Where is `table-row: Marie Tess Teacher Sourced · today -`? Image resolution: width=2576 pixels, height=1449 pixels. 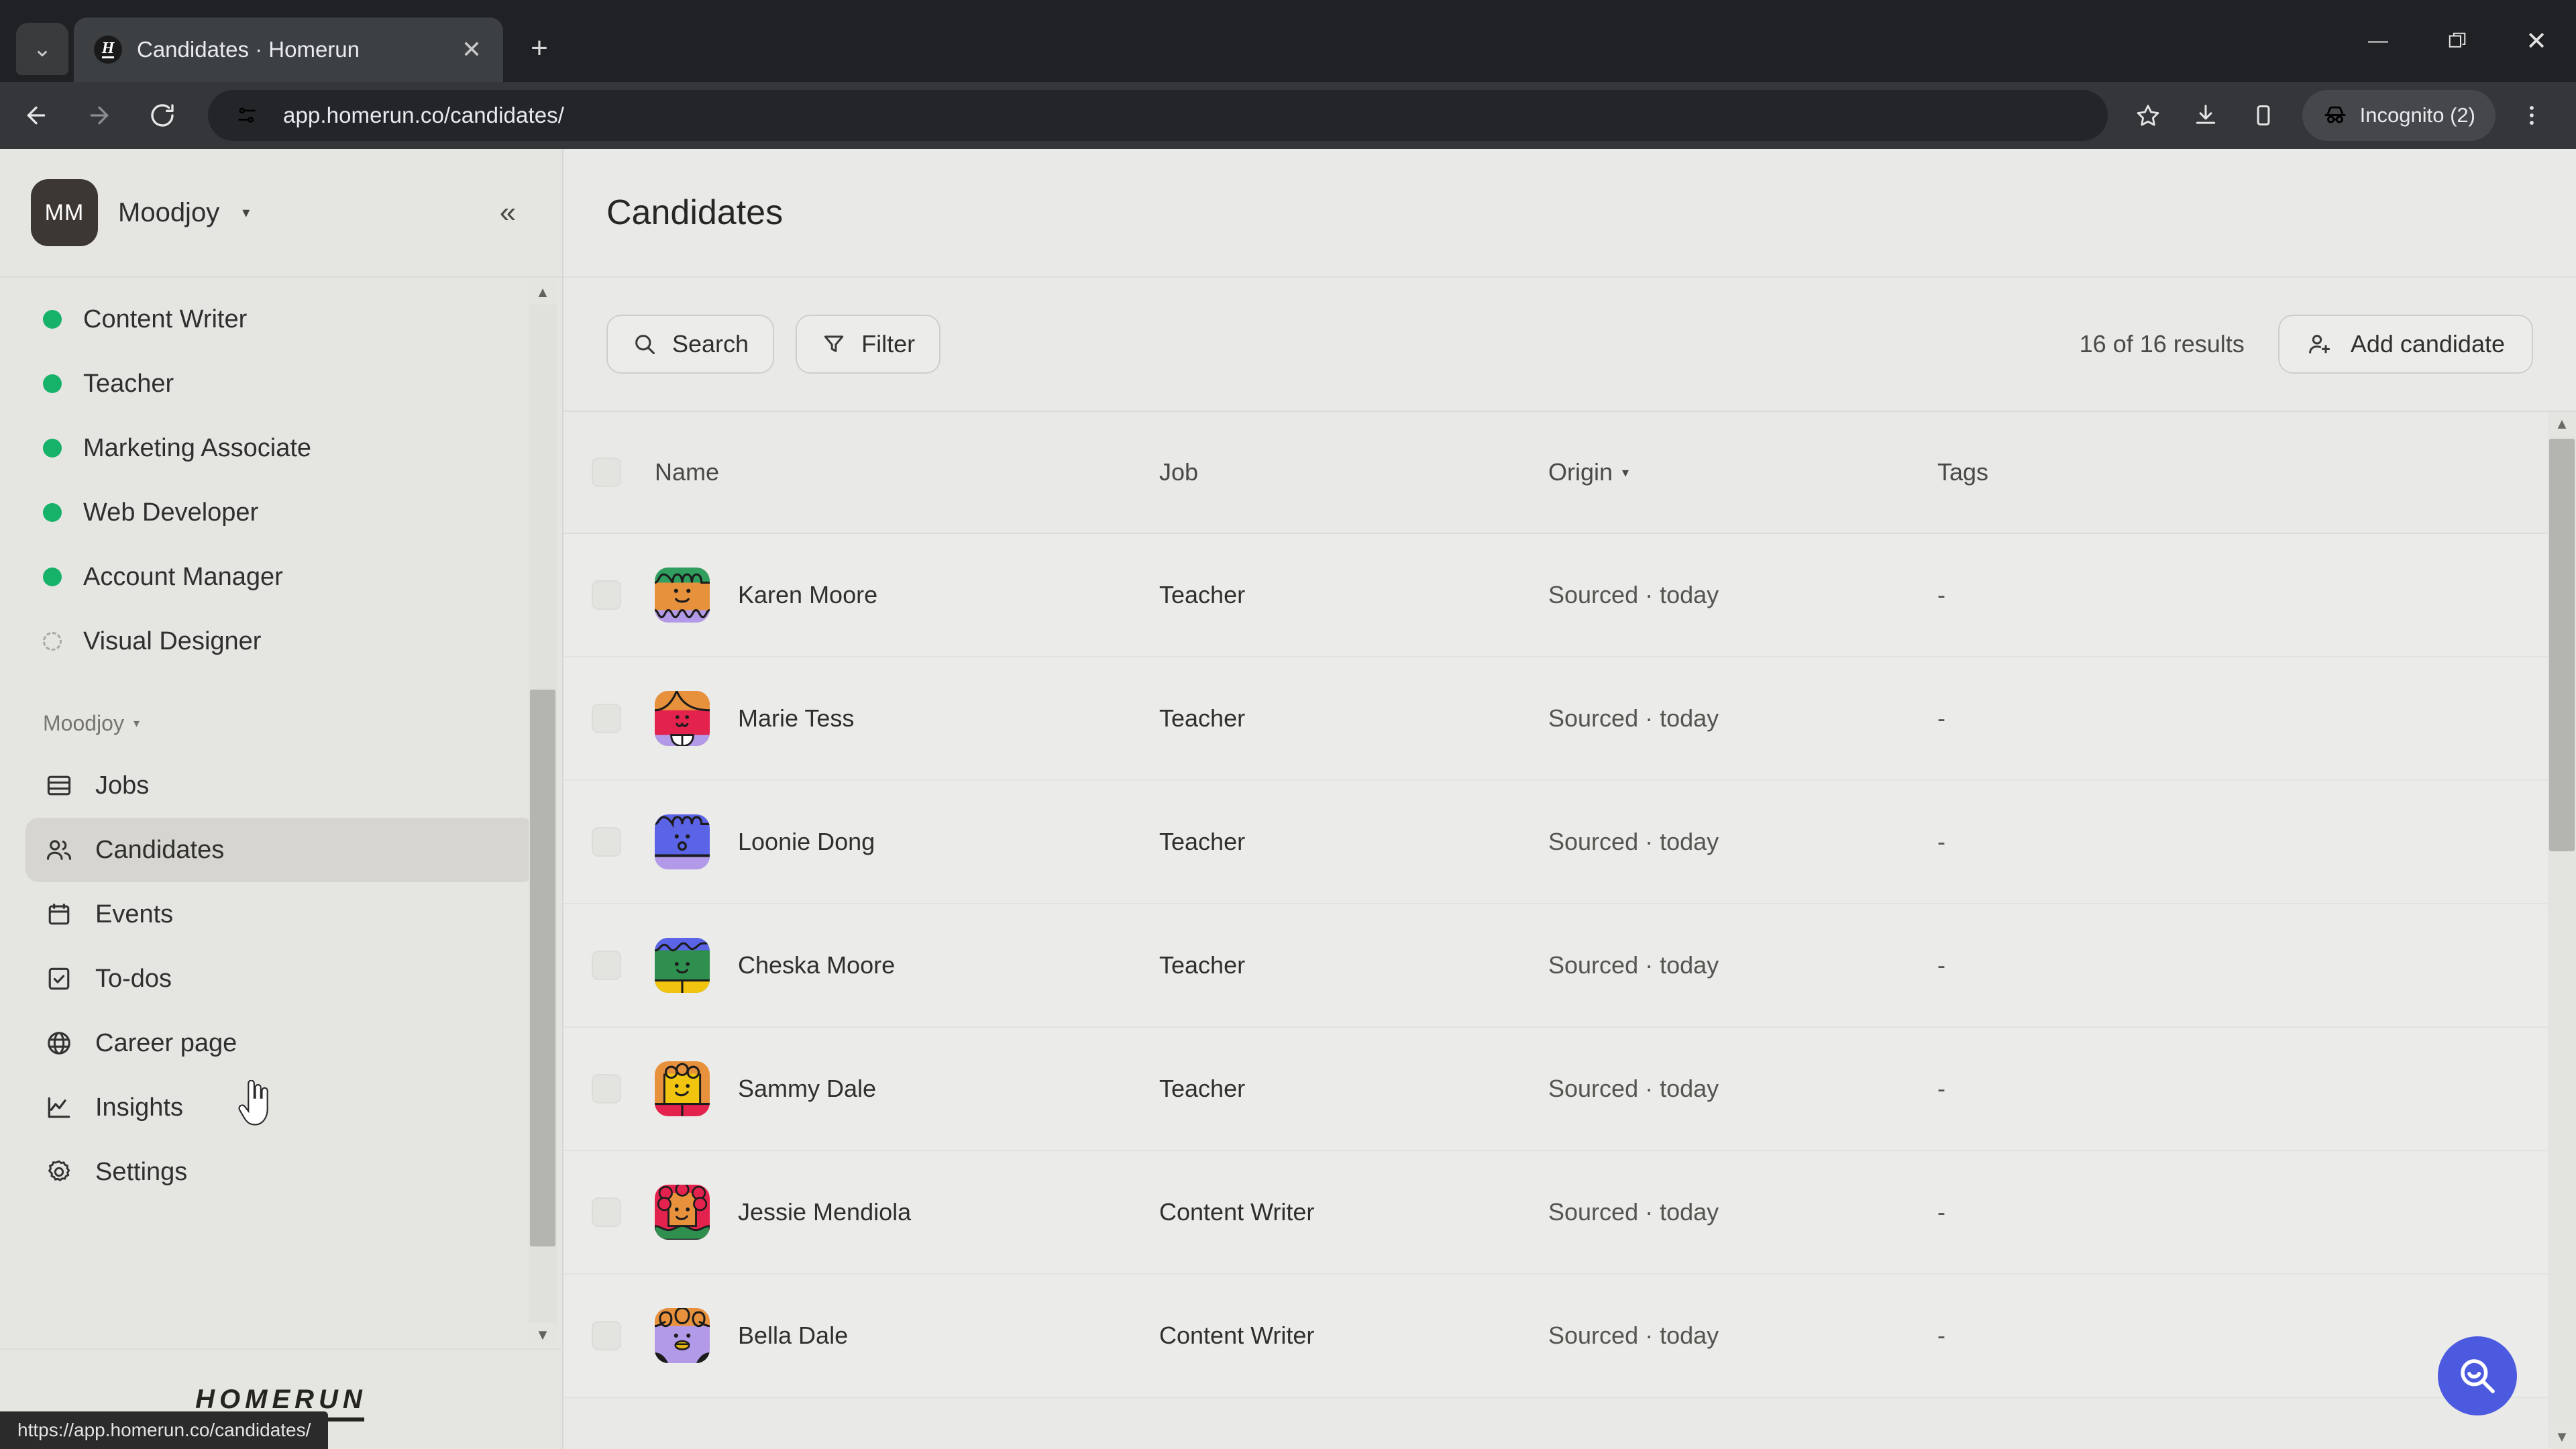
table-row: Marie Tess Teacher Sourced · today - is located at coordinates (1570, 719).